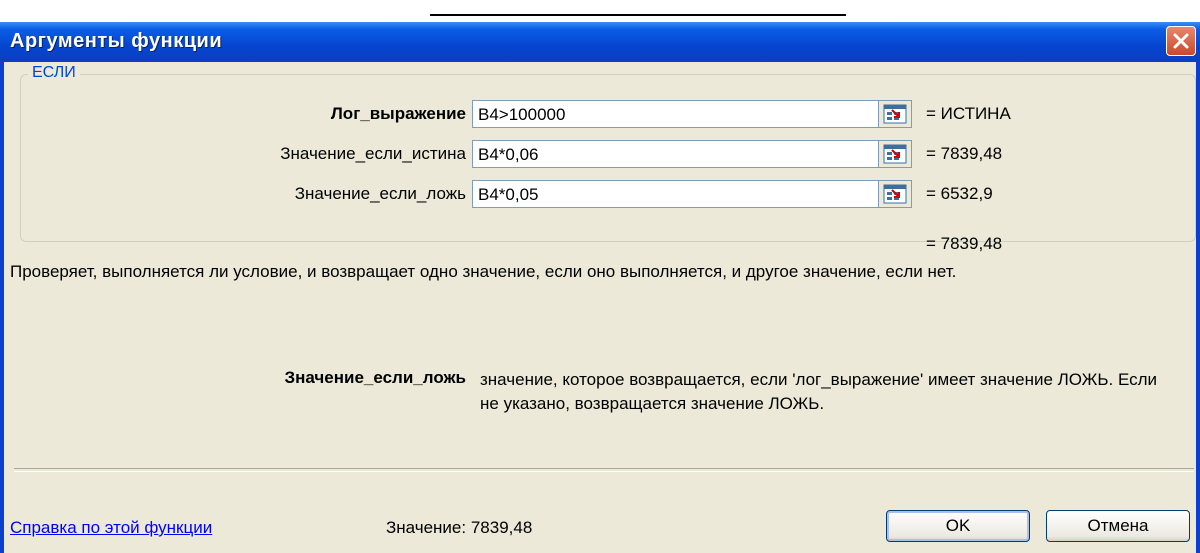  Describe the element at coordinates (604, 470) in the screenshot. I see `divider` at that location.